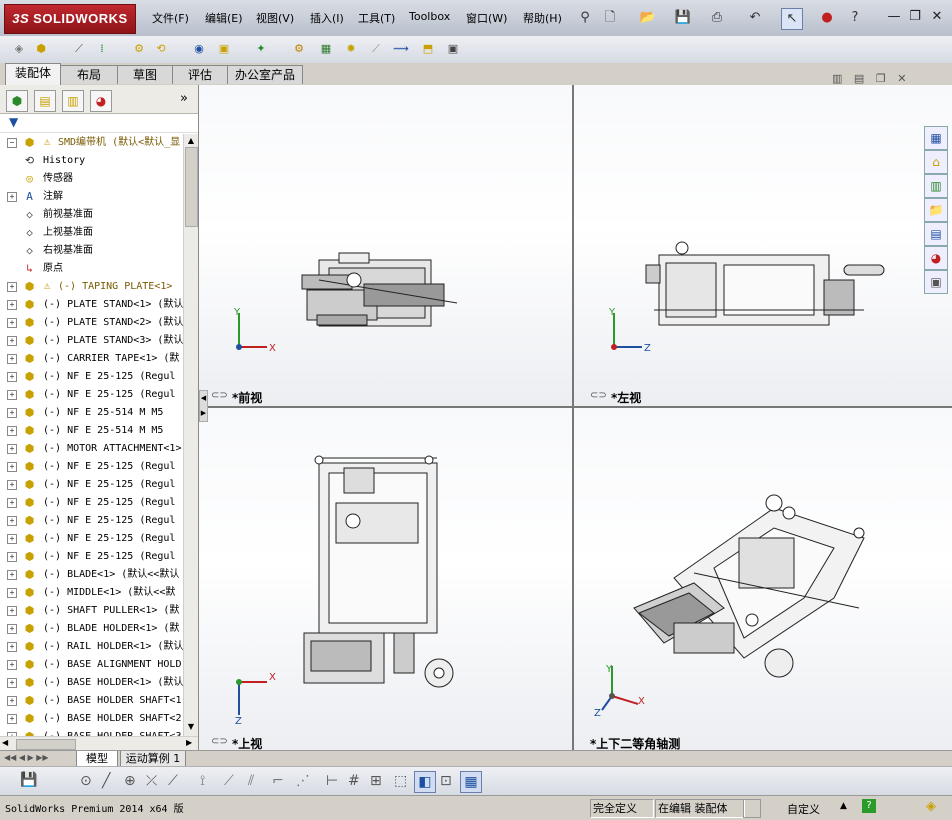  I want to click on save-icon-bottom: 💾, so click(28, 780).